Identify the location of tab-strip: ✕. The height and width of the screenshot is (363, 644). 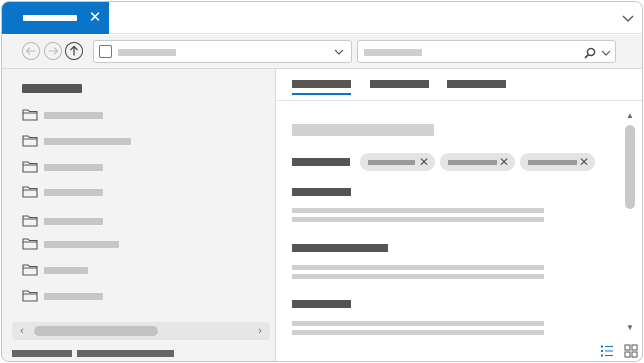
(322, 18).